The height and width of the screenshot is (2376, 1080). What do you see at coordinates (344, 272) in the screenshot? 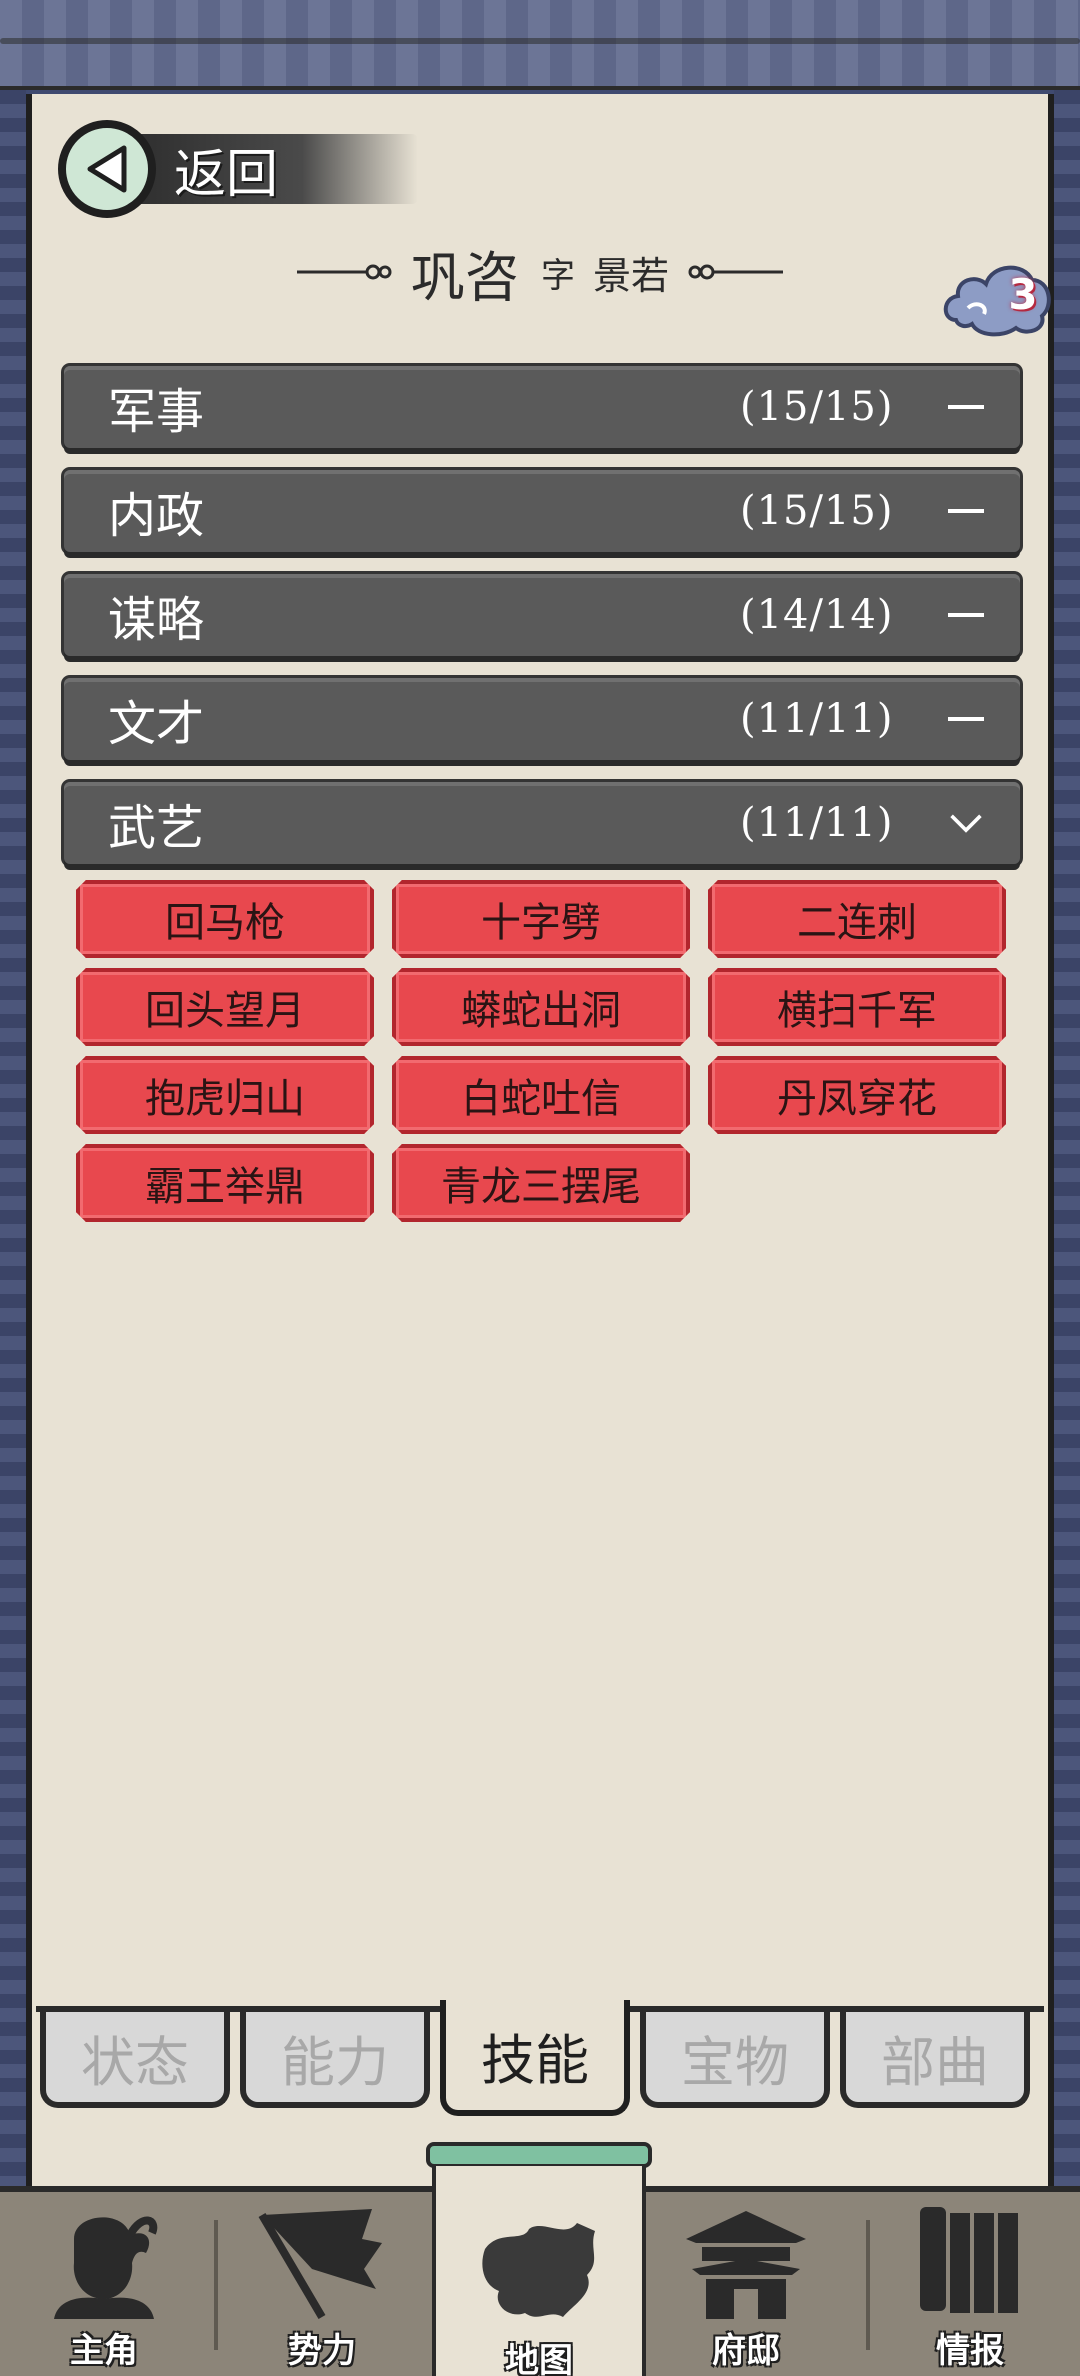
I see `title-left-ornament-icon` at bounding box center [344, 272].